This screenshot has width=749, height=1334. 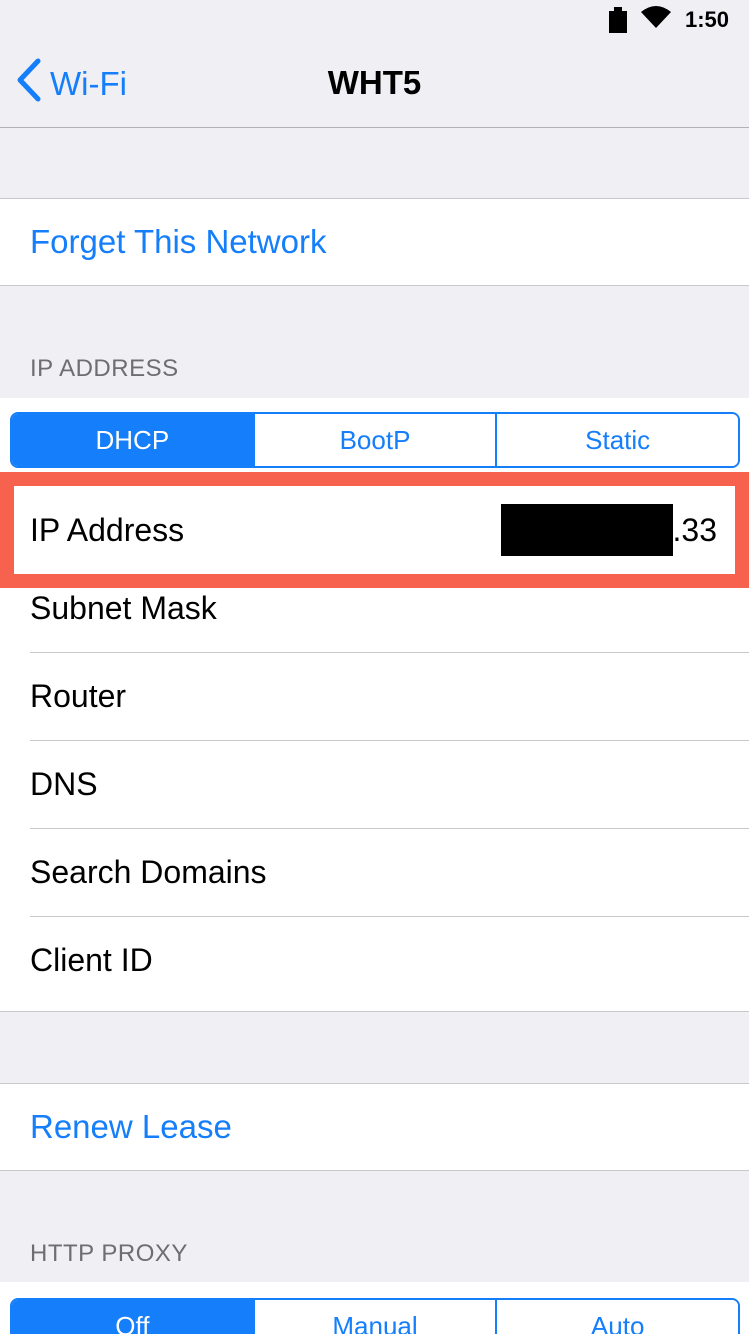 I want to click on segment-manual: Manual, so click(x=374, y=1317).